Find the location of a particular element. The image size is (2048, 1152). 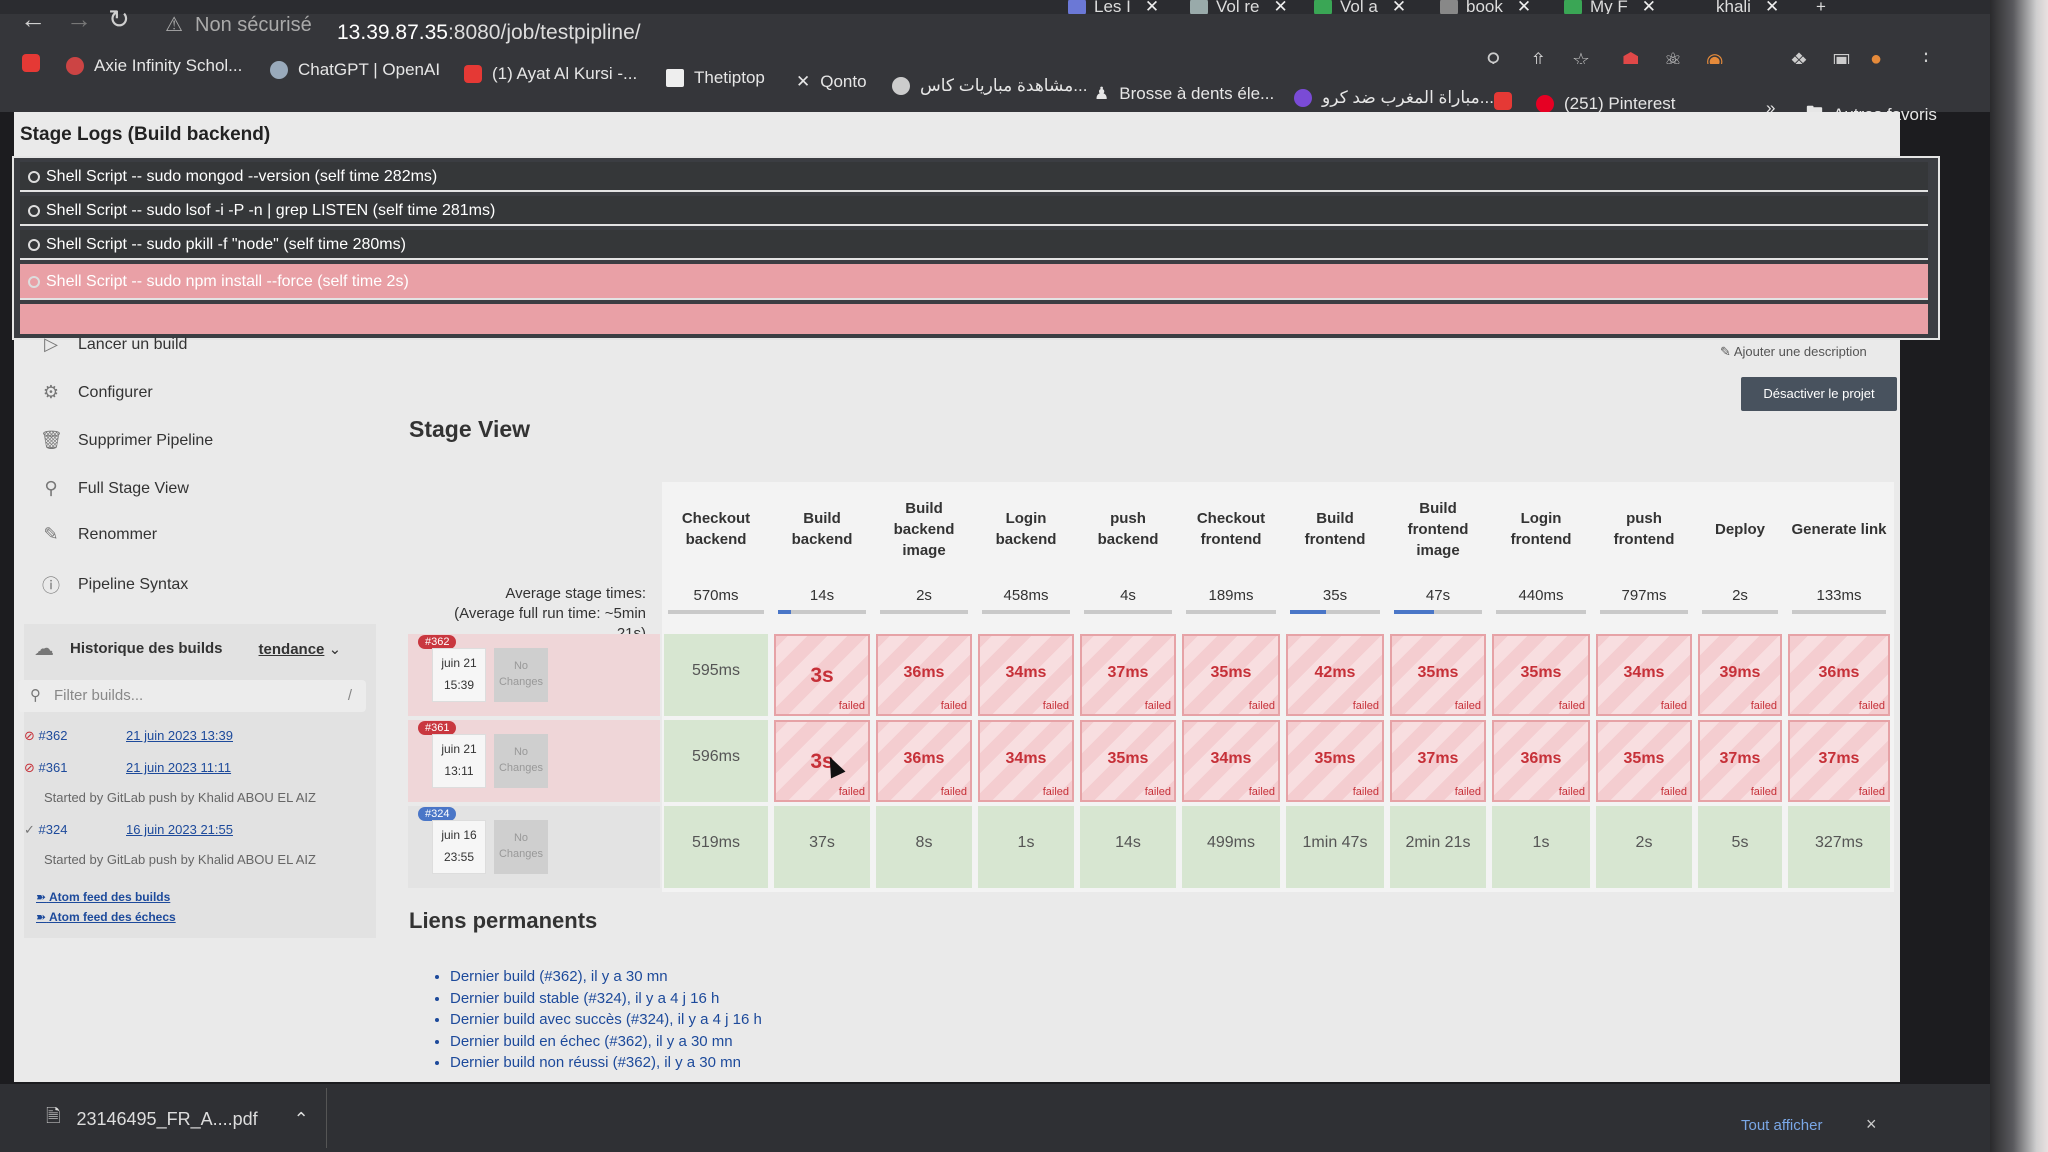

tab-vol-re: Vol re ✕ is located at coordinates (1239, 7).